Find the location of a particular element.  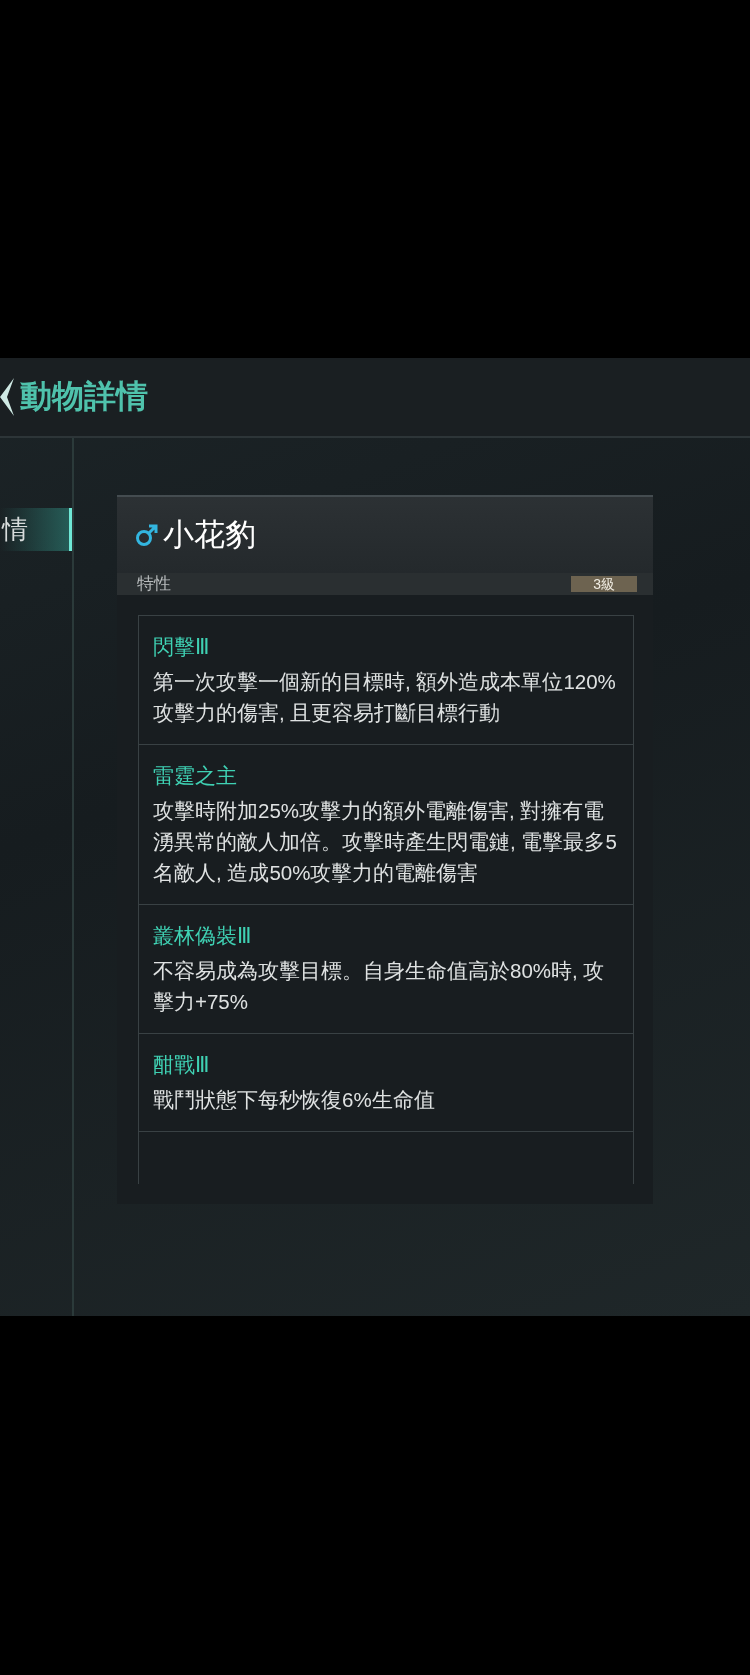

level-badge: 3級 is located at coordinates (604, 584).